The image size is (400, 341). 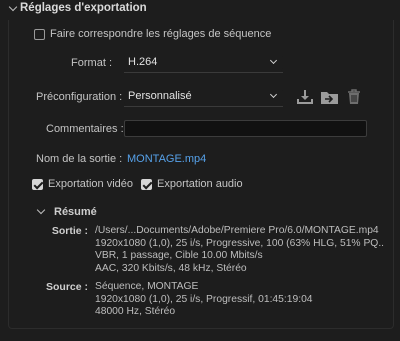 What do you see at coordinates (75, 212) in the screenshot?
I see `summary-title: Résumé` at bounding box center [75, 212].